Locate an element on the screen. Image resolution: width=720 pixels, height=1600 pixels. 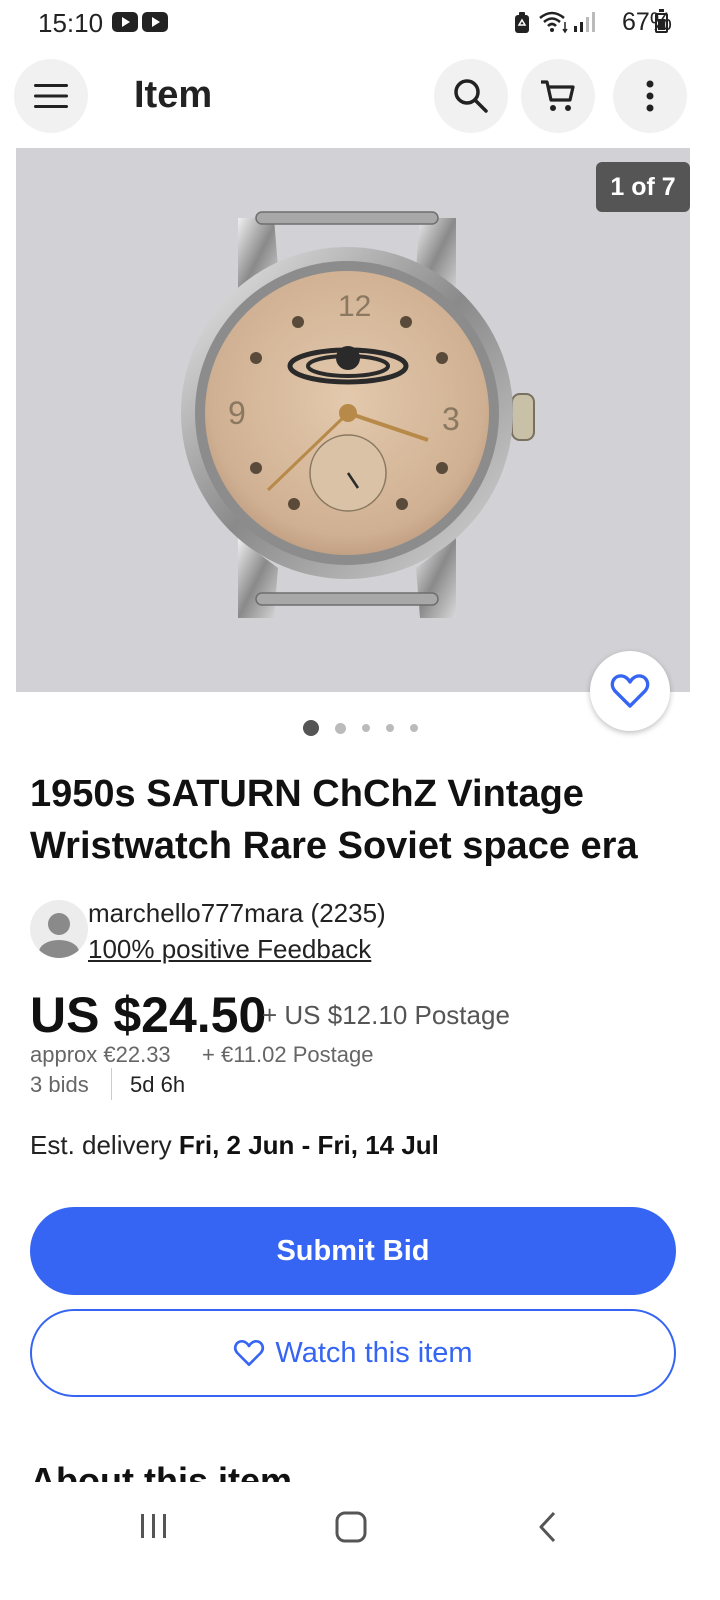
page-title: Item is located at coordinates (173, 95).